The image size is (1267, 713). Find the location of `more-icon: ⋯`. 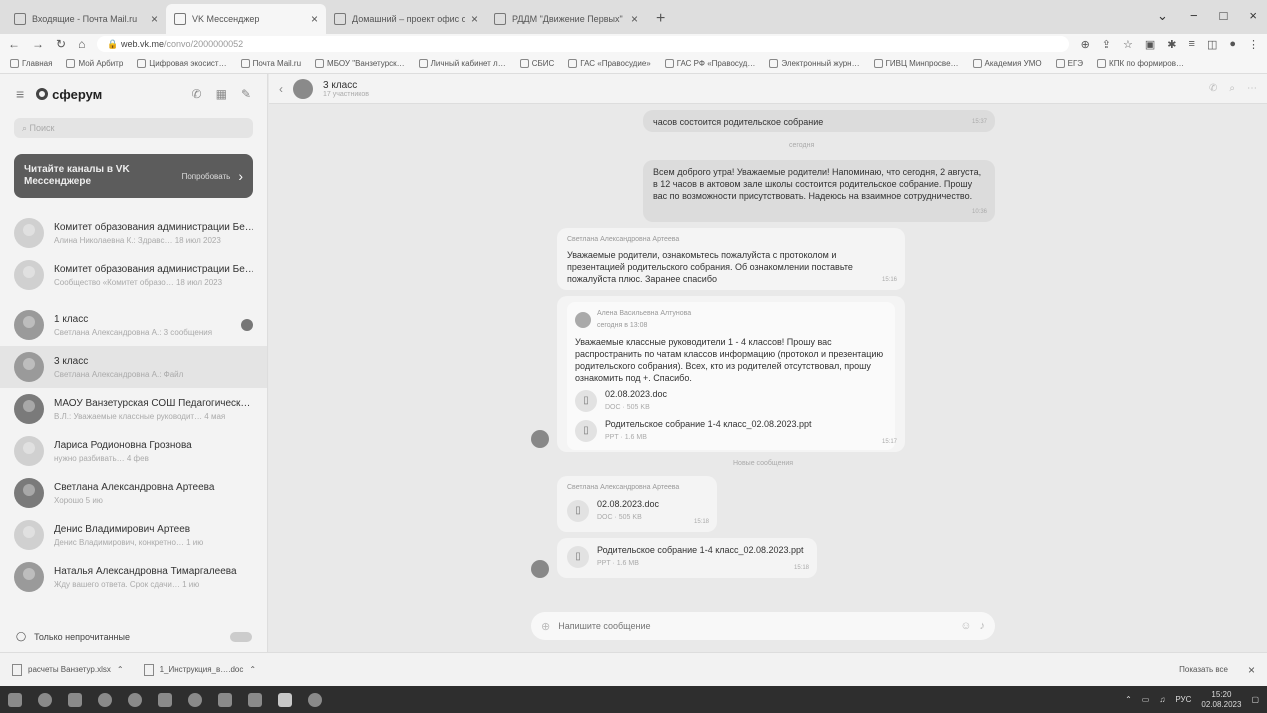

more-icon: ⋯ is located at coordinates (1252, 88).